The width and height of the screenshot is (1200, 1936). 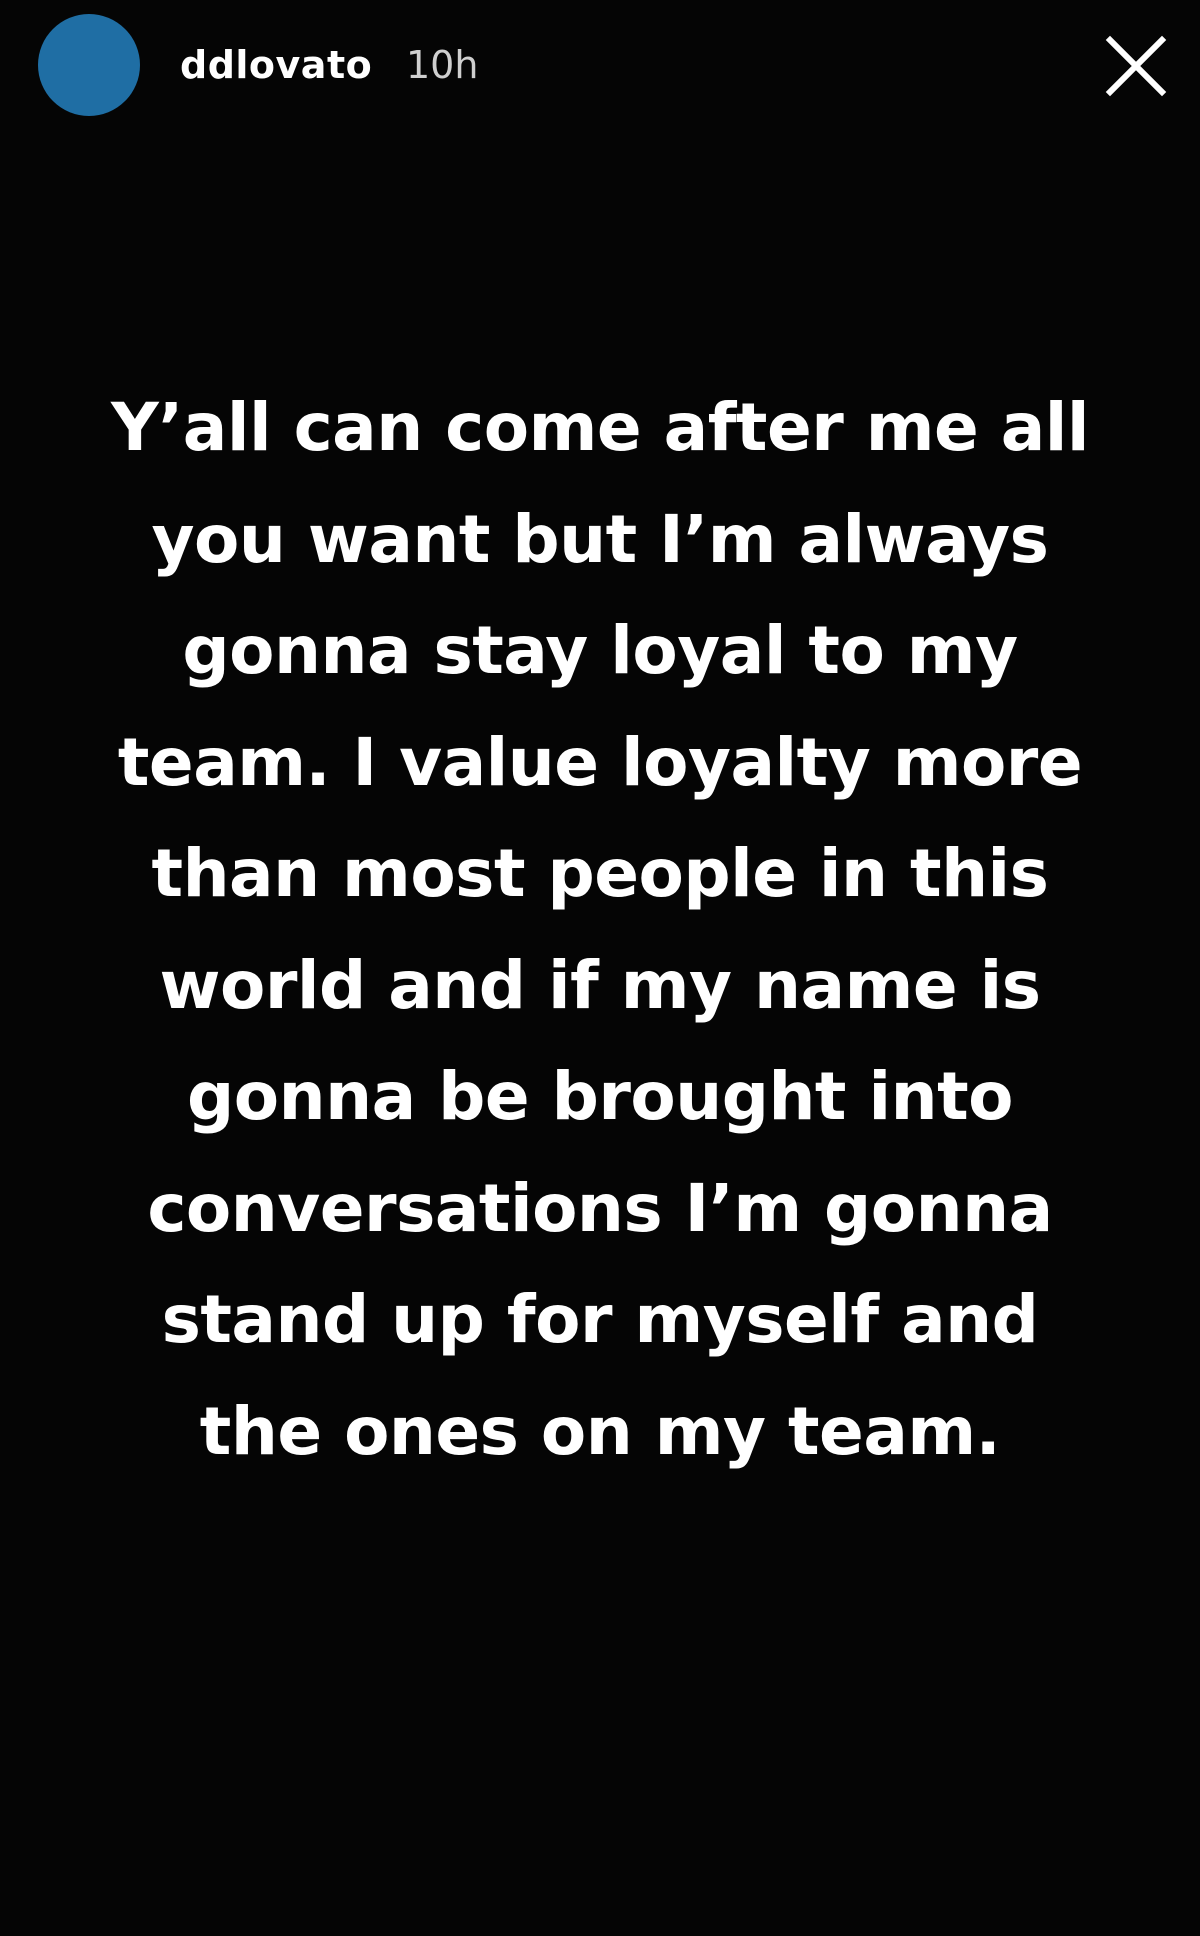 I want to click on story-text-line: team. I value loyalty more, so click(x=600, y=762).